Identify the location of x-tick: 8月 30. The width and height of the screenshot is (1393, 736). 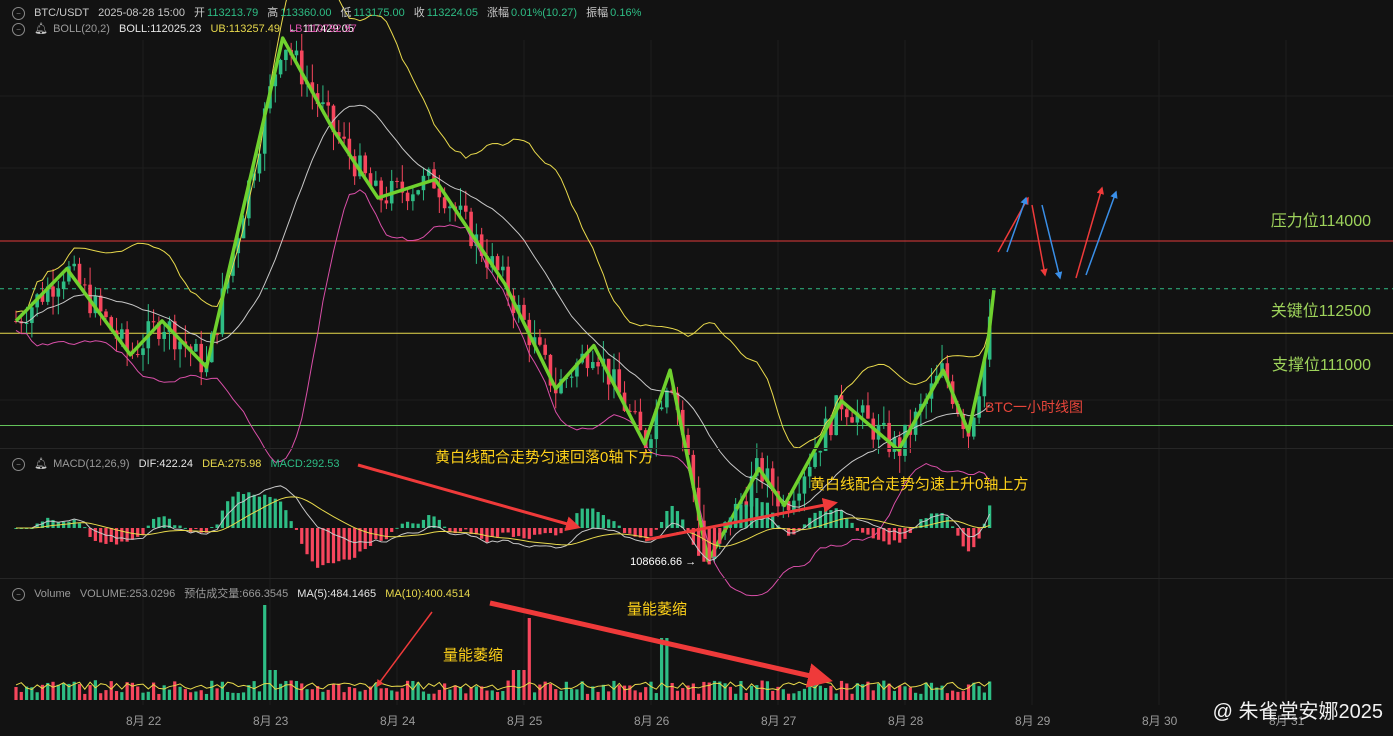
(1160, 721).